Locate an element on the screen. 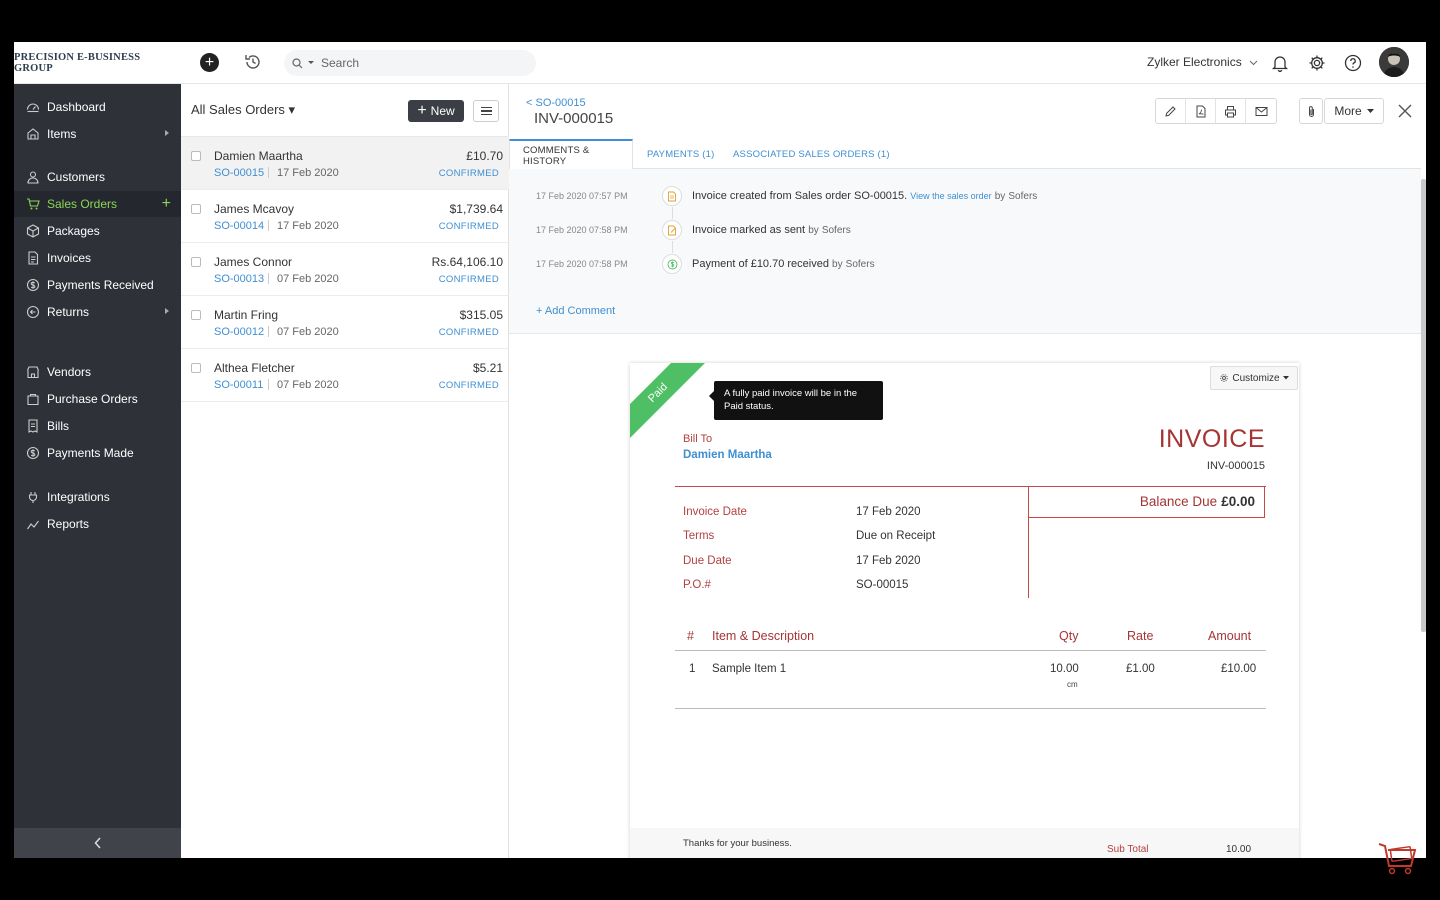 This screenshot has width=1440, height=900. more-actions-button: More is located at coordinates (1354, 111).